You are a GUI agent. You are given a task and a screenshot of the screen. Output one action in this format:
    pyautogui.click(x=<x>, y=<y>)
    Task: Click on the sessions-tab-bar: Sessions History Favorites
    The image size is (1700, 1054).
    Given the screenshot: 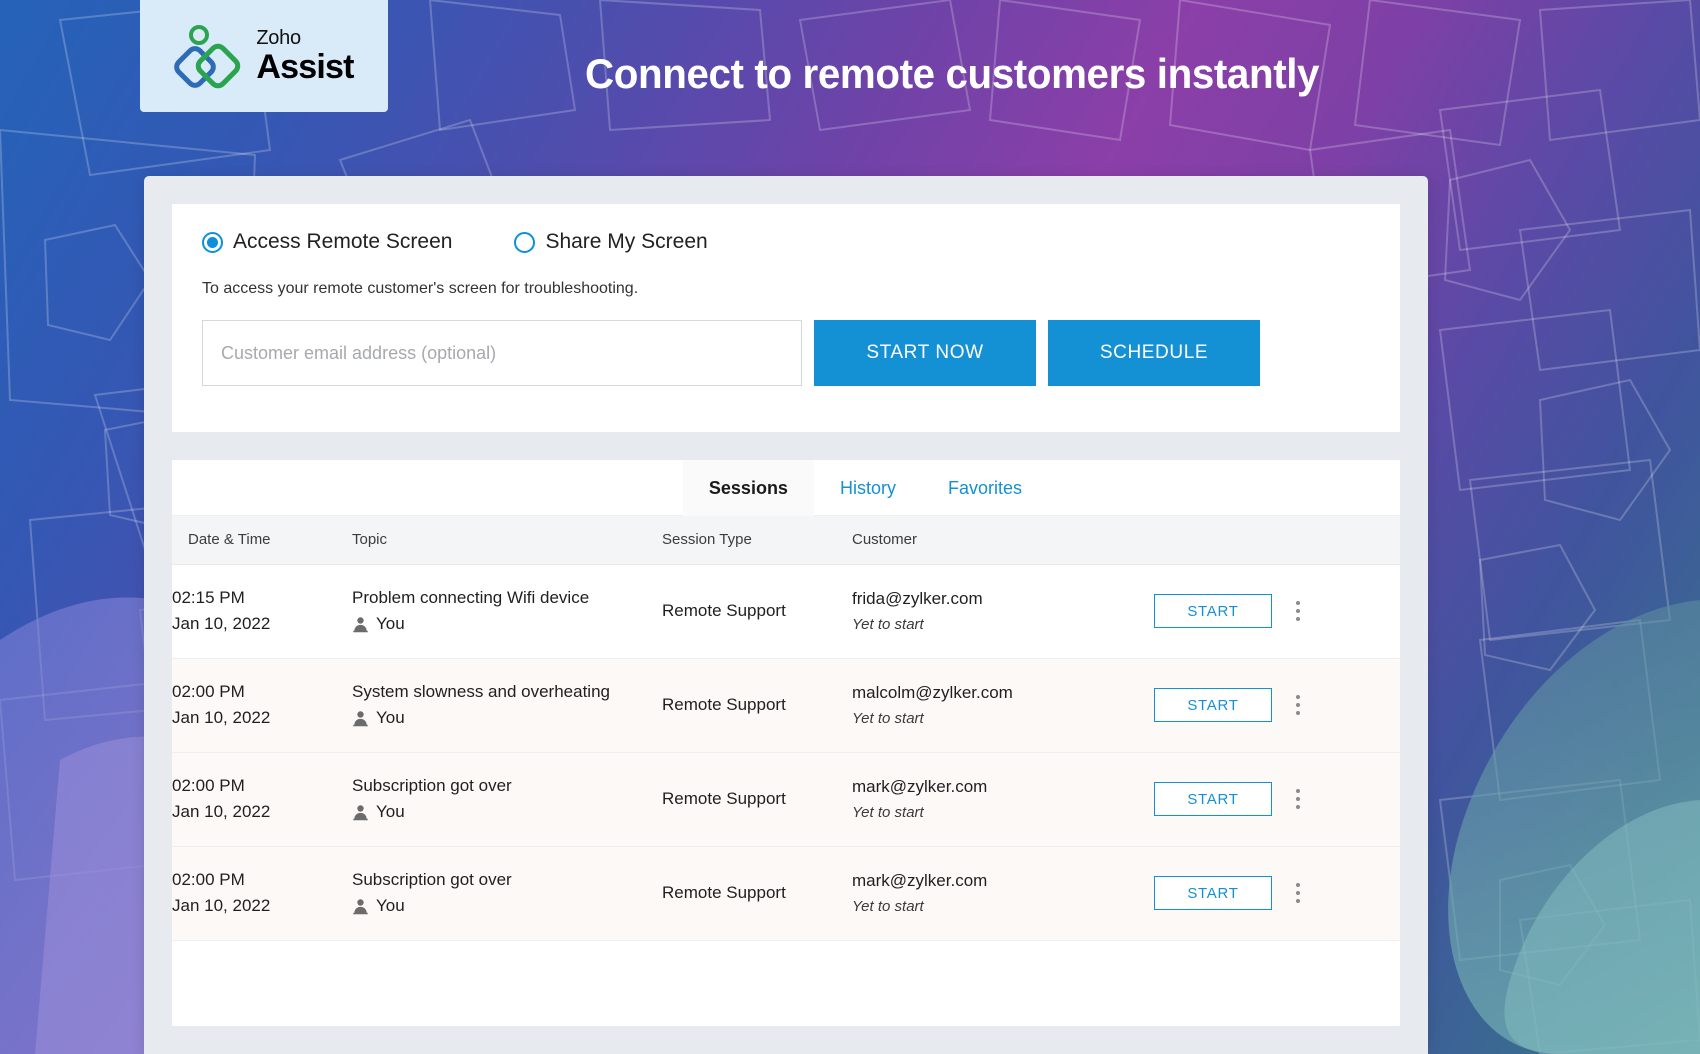 What is the action you would take?
    pyautogui.click(x=786, y=488)
    